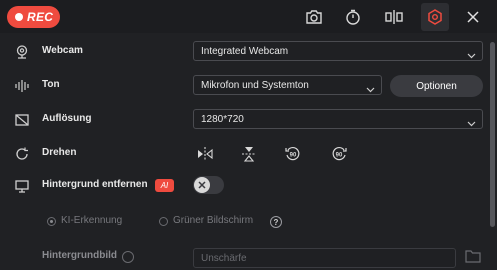  I want to click on resolution-select: 1280*720, so click(338, 119).